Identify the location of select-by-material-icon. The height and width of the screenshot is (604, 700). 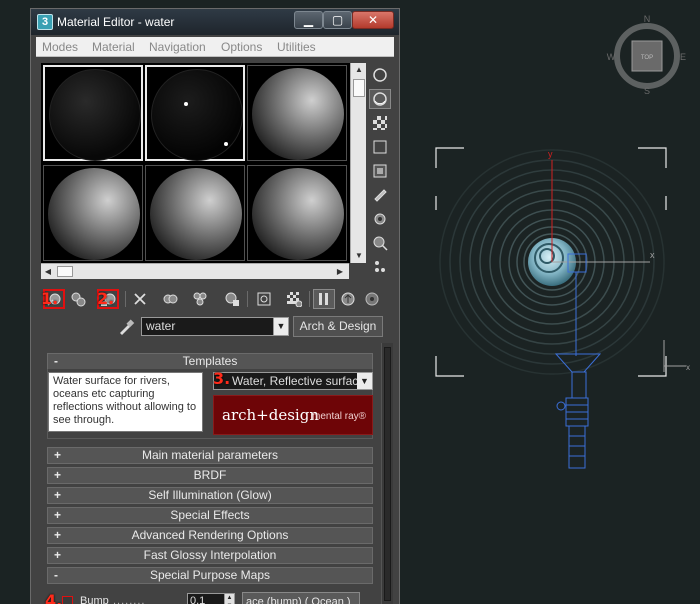
(380, 243).